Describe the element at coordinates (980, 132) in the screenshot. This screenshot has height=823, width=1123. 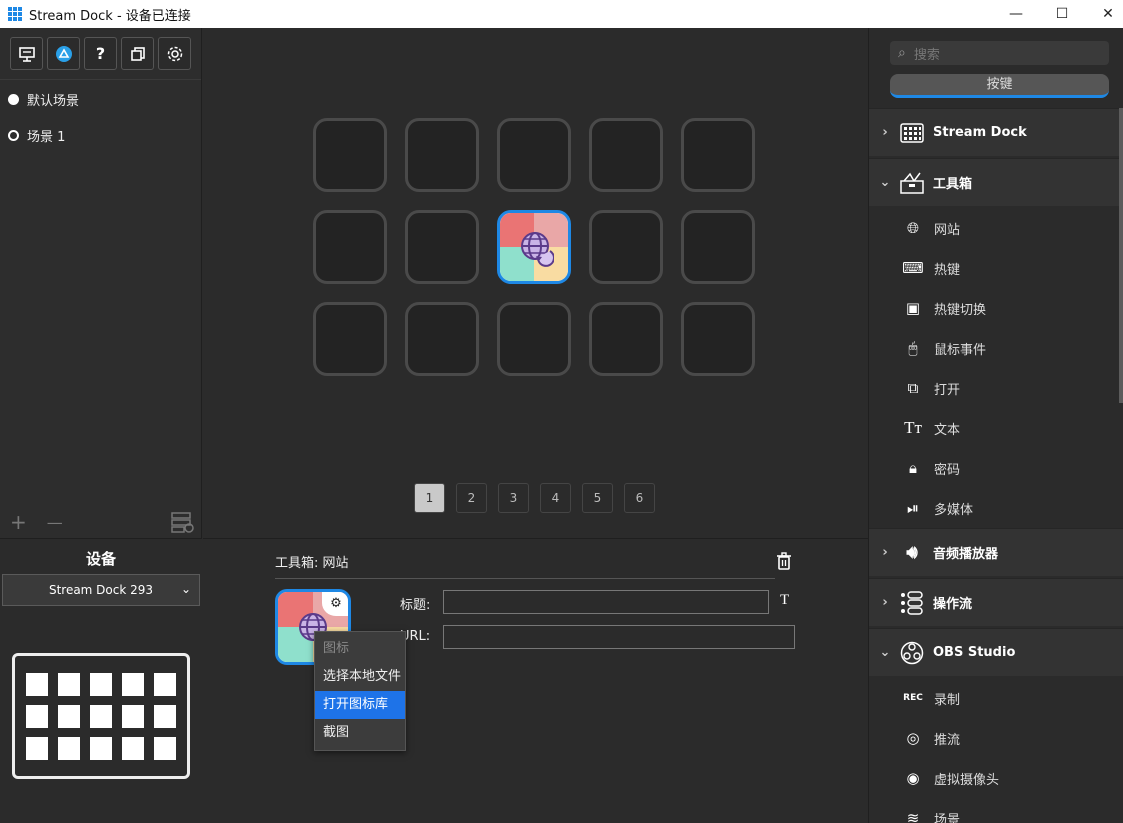
I see `category-label: Stream Dock` at that location.